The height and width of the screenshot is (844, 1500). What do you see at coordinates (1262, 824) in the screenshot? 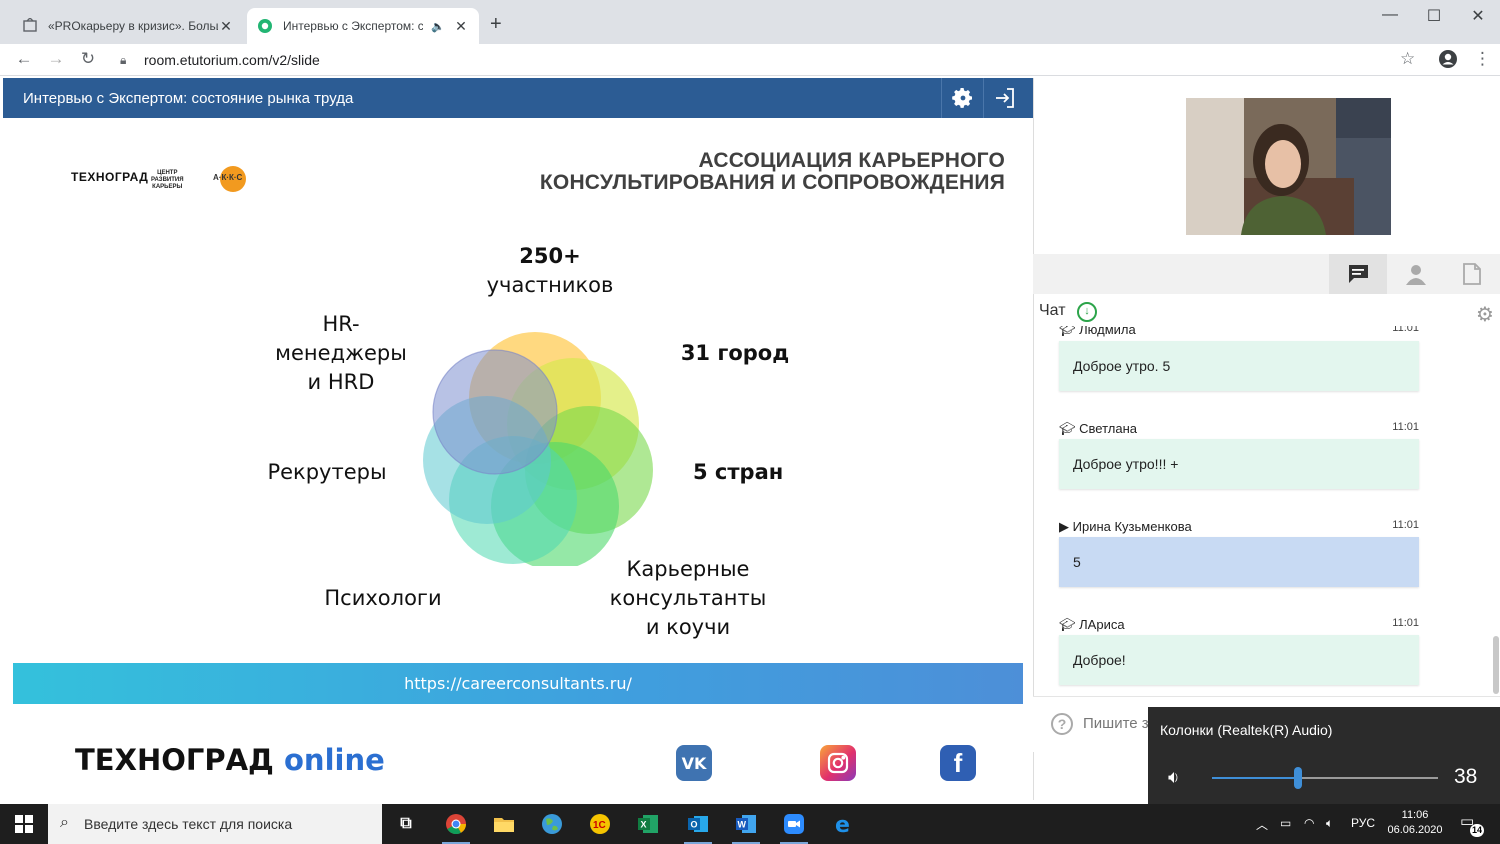
I see `show-hidden-icons-chevron-icon: ︿` at bounding box center [1262, 824].